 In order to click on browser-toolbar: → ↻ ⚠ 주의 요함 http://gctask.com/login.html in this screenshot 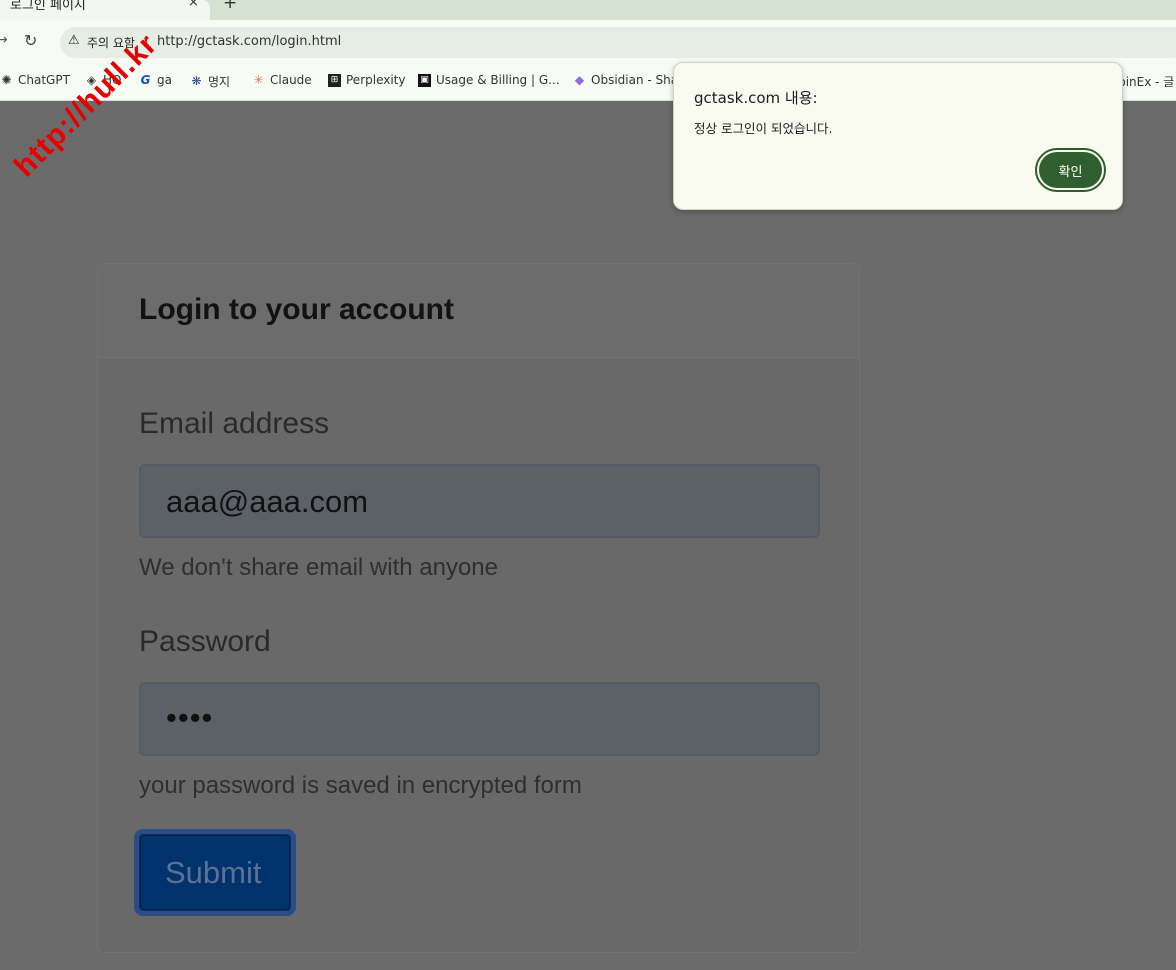, I will do `click(588, 42)`.